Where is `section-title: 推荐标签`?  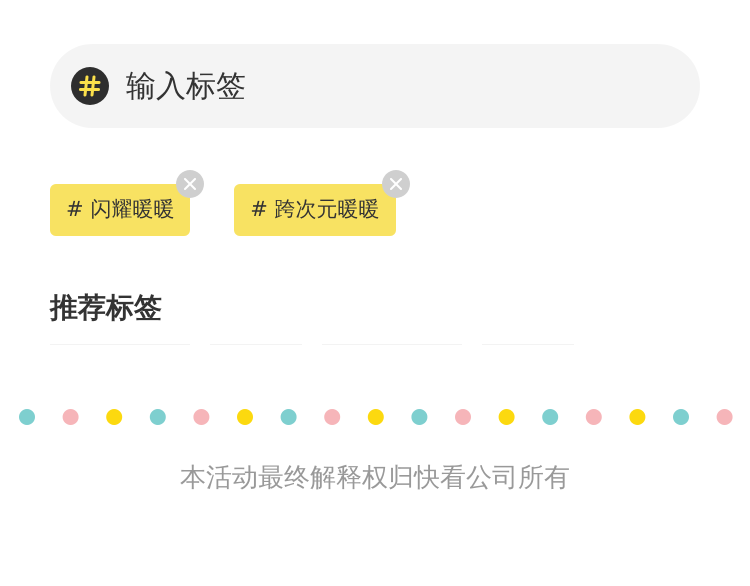 section-title: 推荐标签 is located at coordinates (106, 308).